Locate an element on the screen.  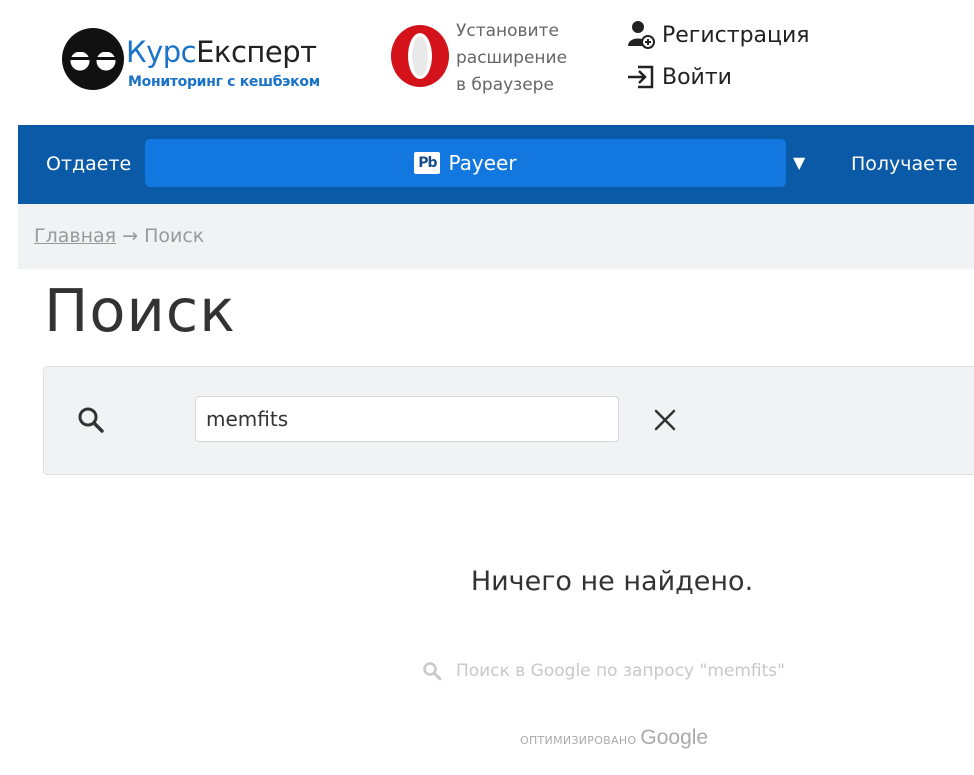
site-logo: КурсЕксперт Мониторинг с кешбэком is located at coordinates (210, 61).